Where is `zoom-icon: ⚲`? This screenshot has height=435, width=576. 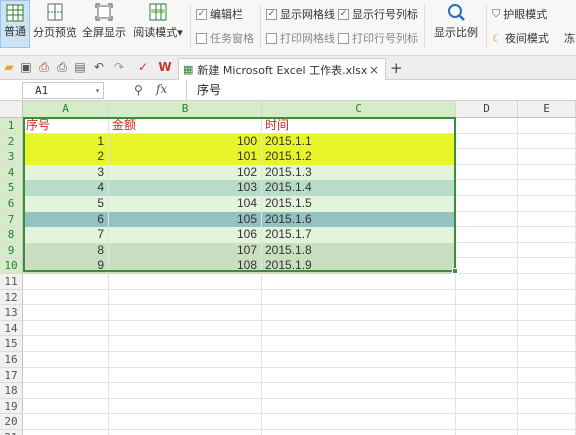 zoom-icon: ⚲ is located at coordinates (138, 90).